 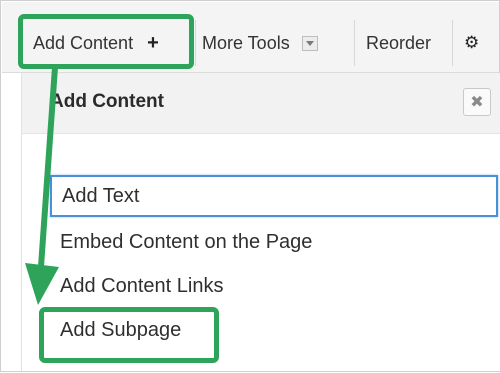 I want to click on reorder-button: Reorder, so click(x=398, y=43).